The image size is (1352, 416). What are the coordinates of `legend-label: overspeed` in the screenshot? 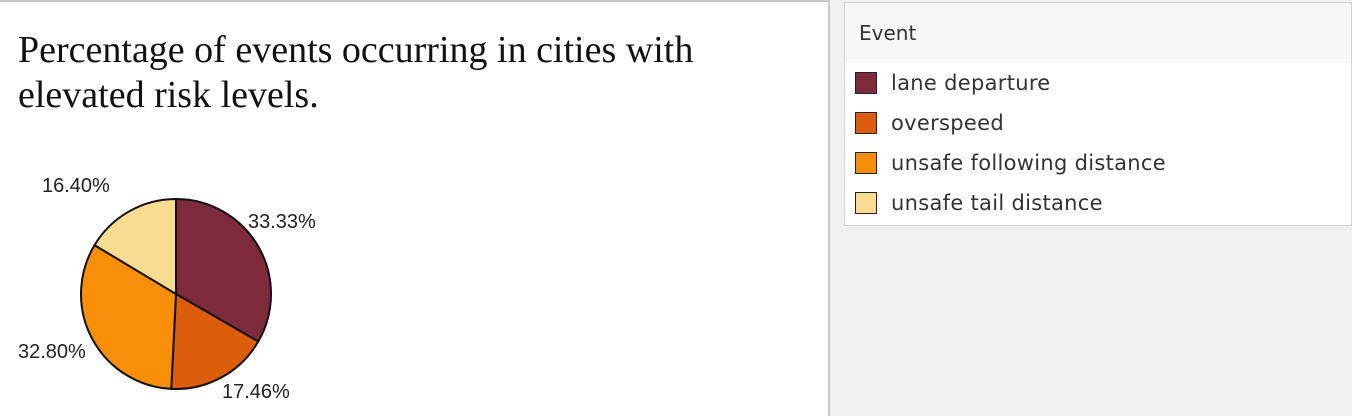 It's located at (947, 123).